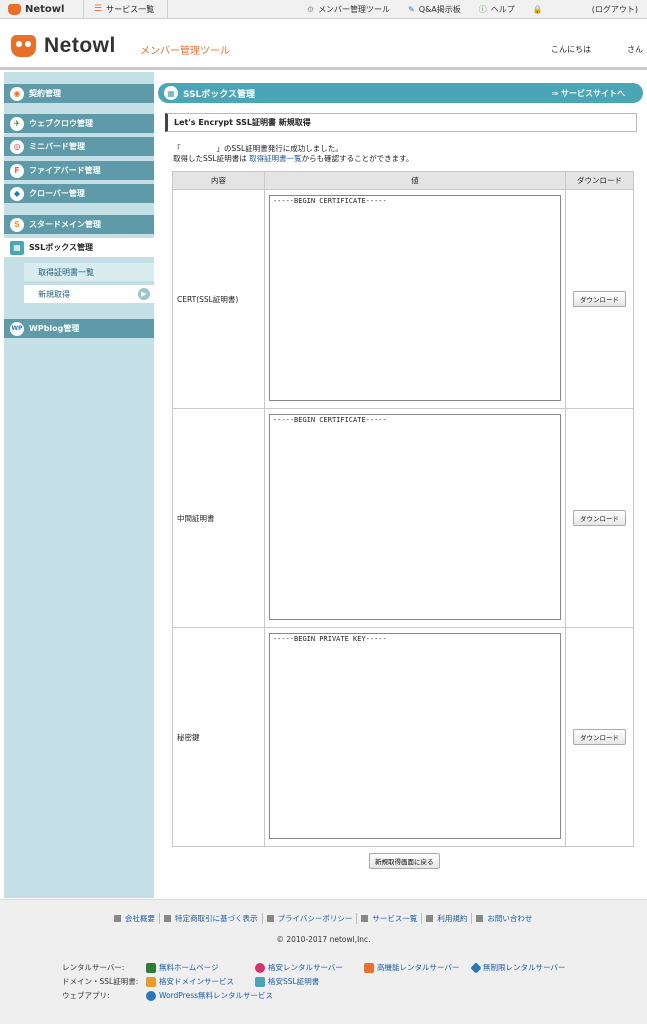 This screenshot has height=1024, width=647. What do you see at coordinates (218, 518) in the screenshot?
I see `row-label: 中間証明書` at bounding box center [218, 518].